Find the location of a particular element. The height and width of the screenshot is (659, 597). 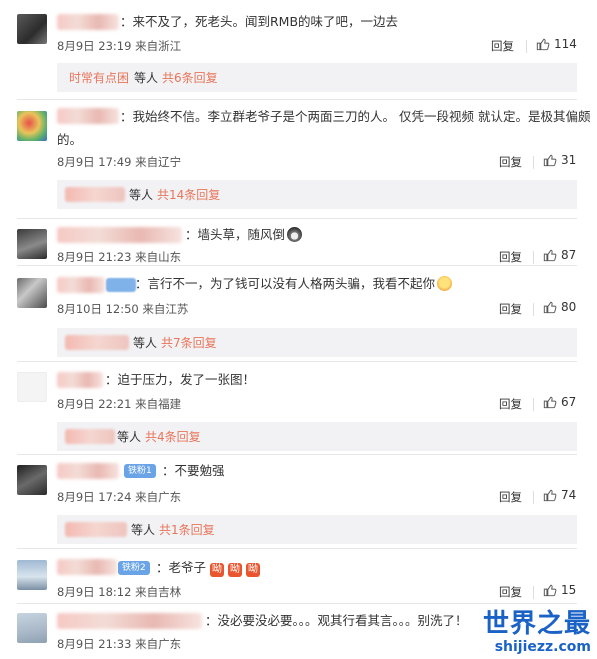

comment-date: 8月10日 12:50 is located at coordinates (98, 309).